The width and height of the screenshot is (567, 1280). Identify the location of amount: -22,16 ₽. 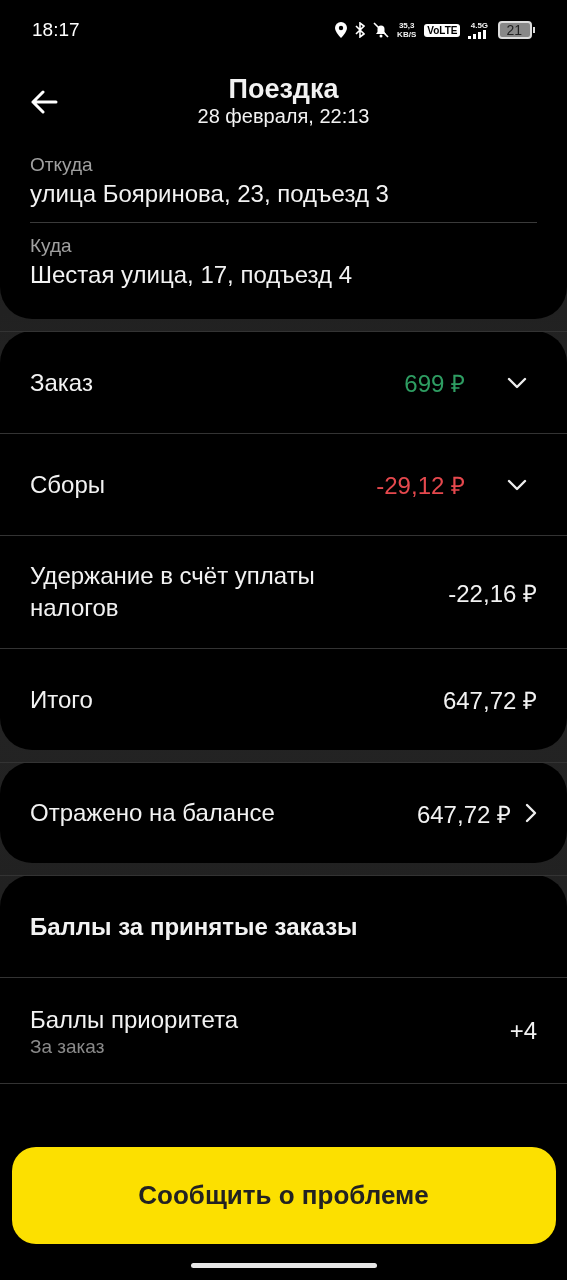
(492, 593).